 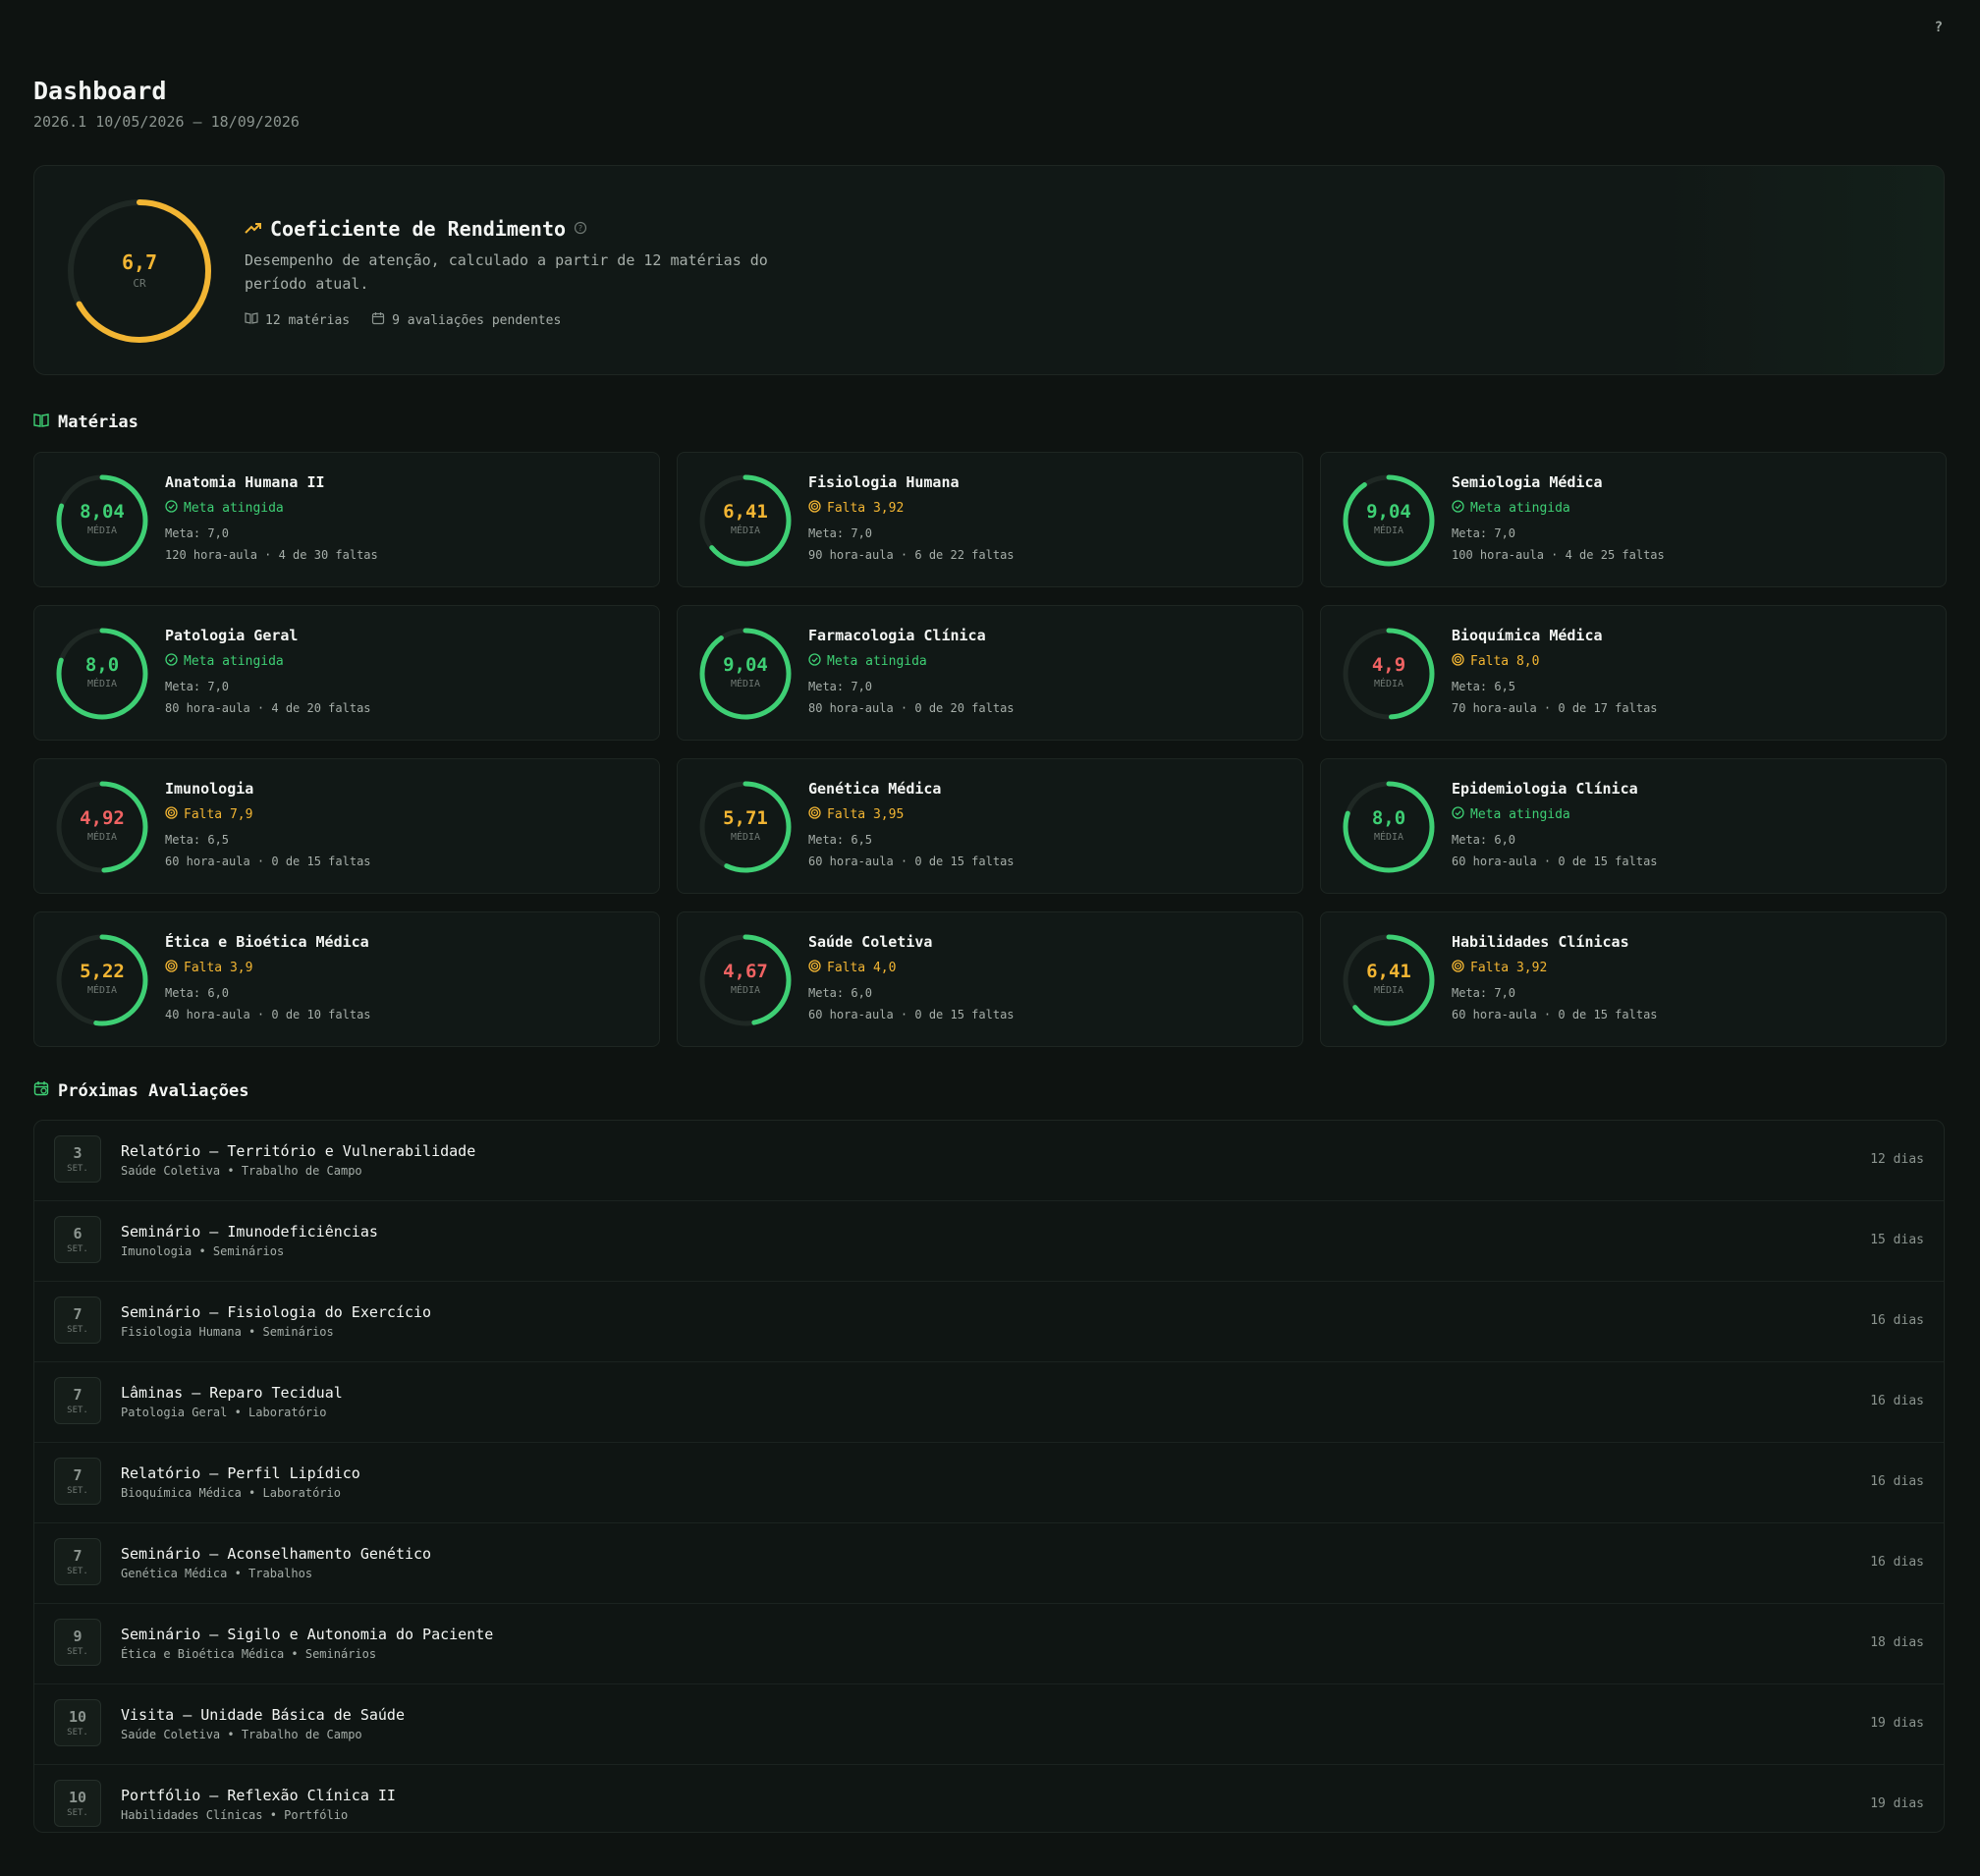 I want to click on date-badge: 7 SET., so click(x=77, y=1400).